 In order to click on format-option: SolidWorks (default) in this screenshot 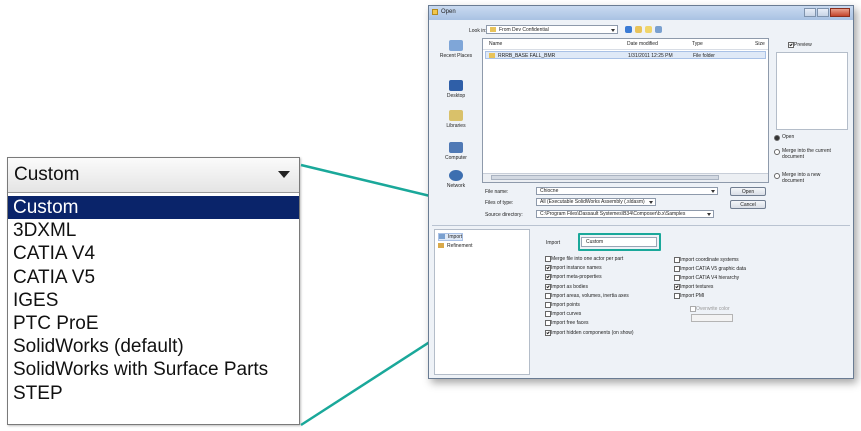, I will do `click(153, 346)`.